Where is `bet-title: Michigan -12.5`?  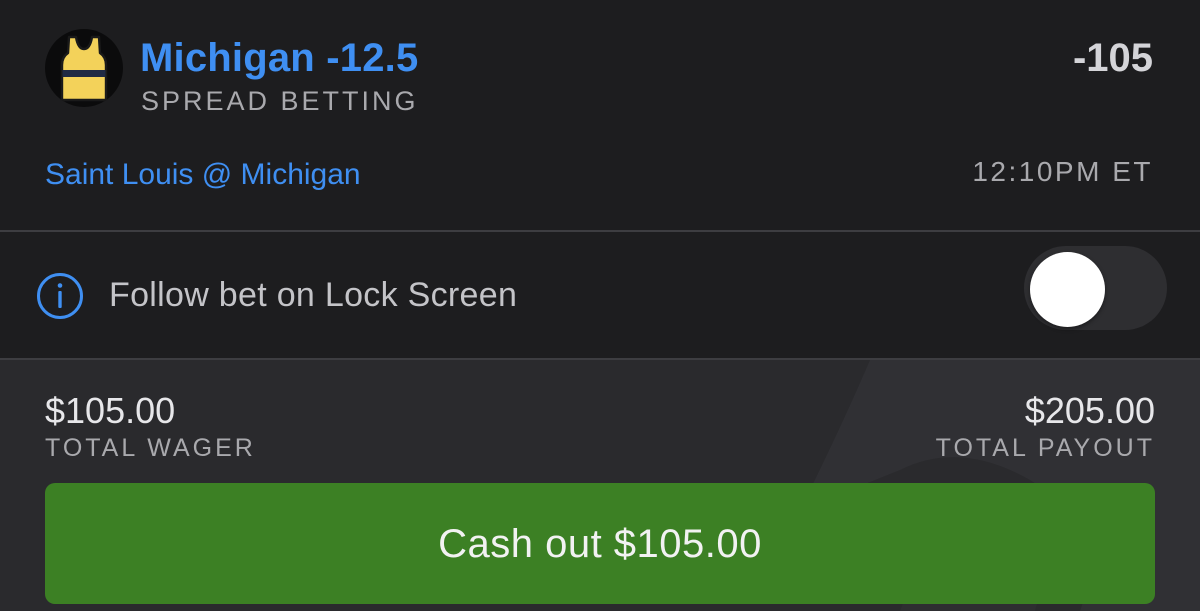
bet-title: Michigan -12.5 is located at coordinates (279, 58).